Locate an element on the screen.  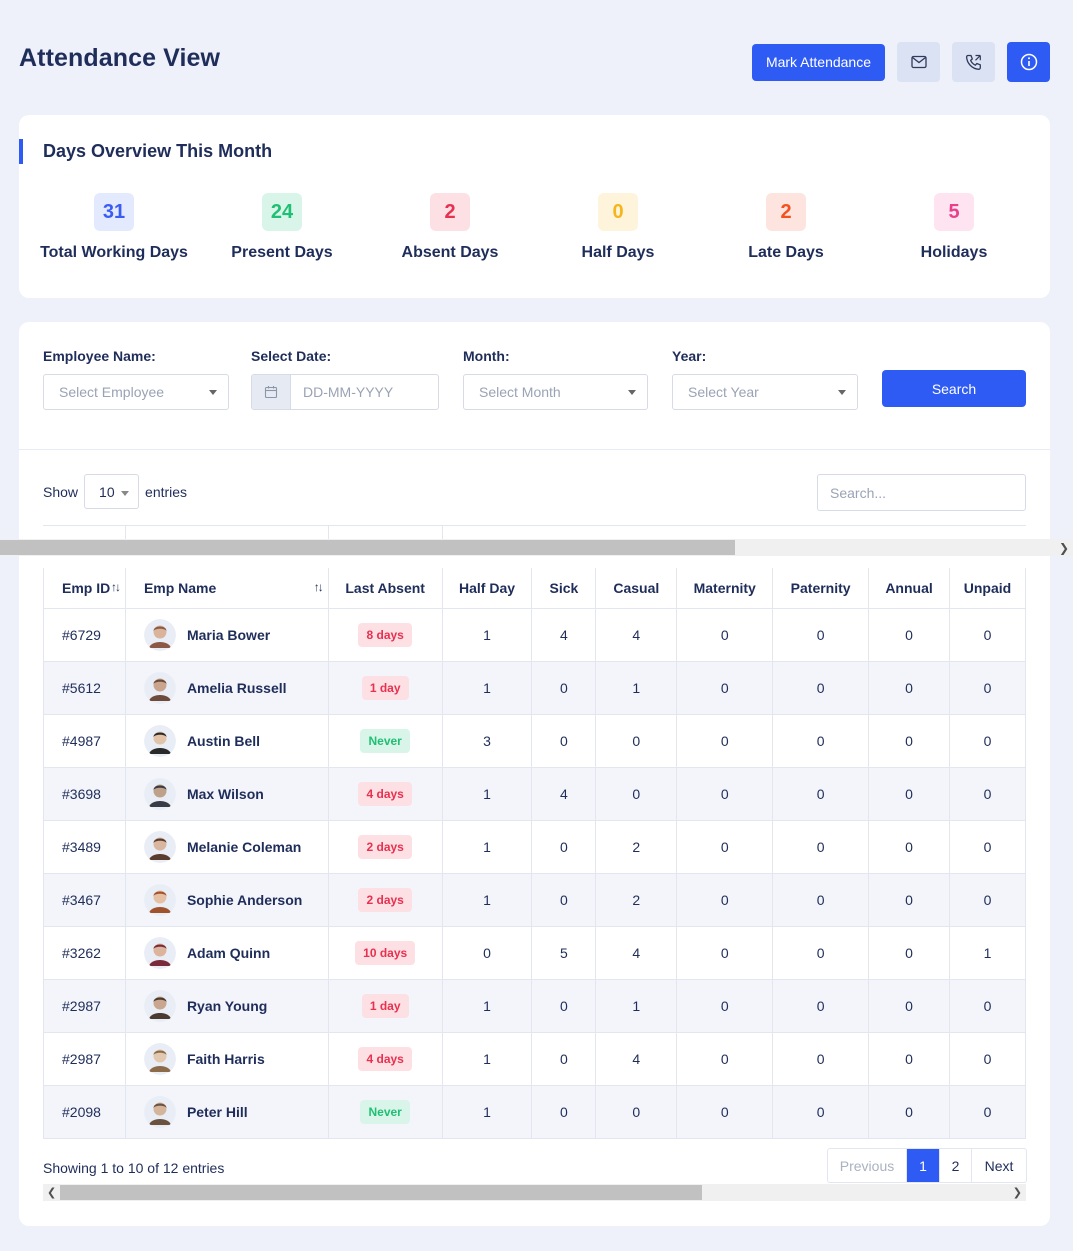
table-row: #5612 Amelia Russell 1 day 1 0 1 0 0 0 0 is located at coordinates (534, 687).